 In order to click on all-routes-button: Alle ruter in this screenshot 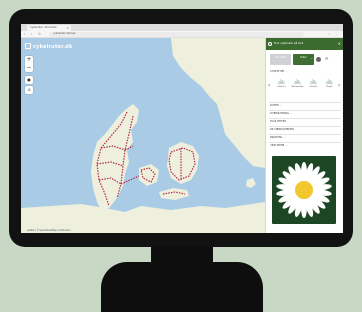, I will do `click(280, 59)`.